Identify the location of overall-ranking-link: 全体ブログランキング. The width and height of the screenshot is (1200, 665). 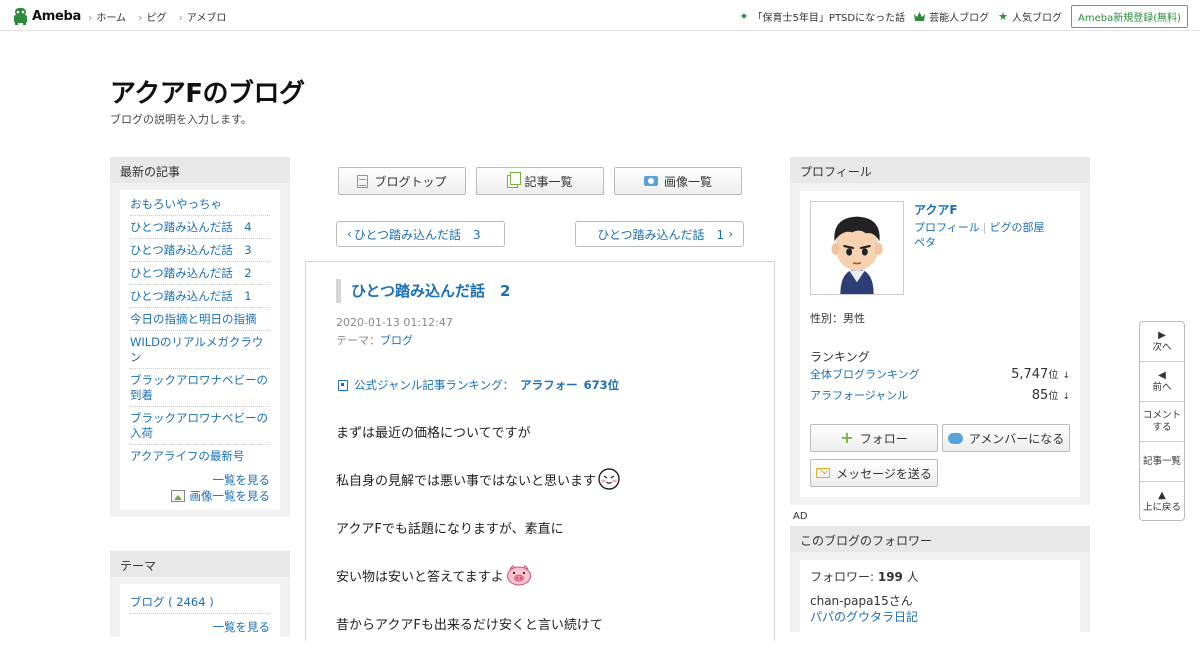
(865, 375).